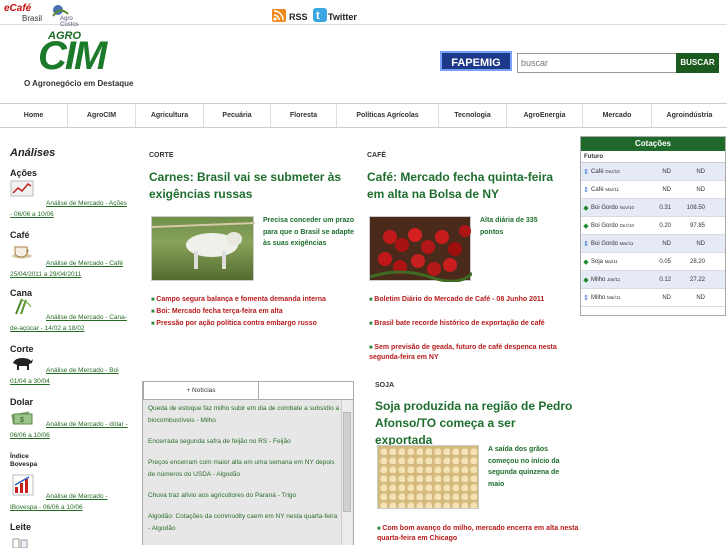 This screenshot has height=553, width=727. I want to click on noticias-scrollbar, so click(346, 472).